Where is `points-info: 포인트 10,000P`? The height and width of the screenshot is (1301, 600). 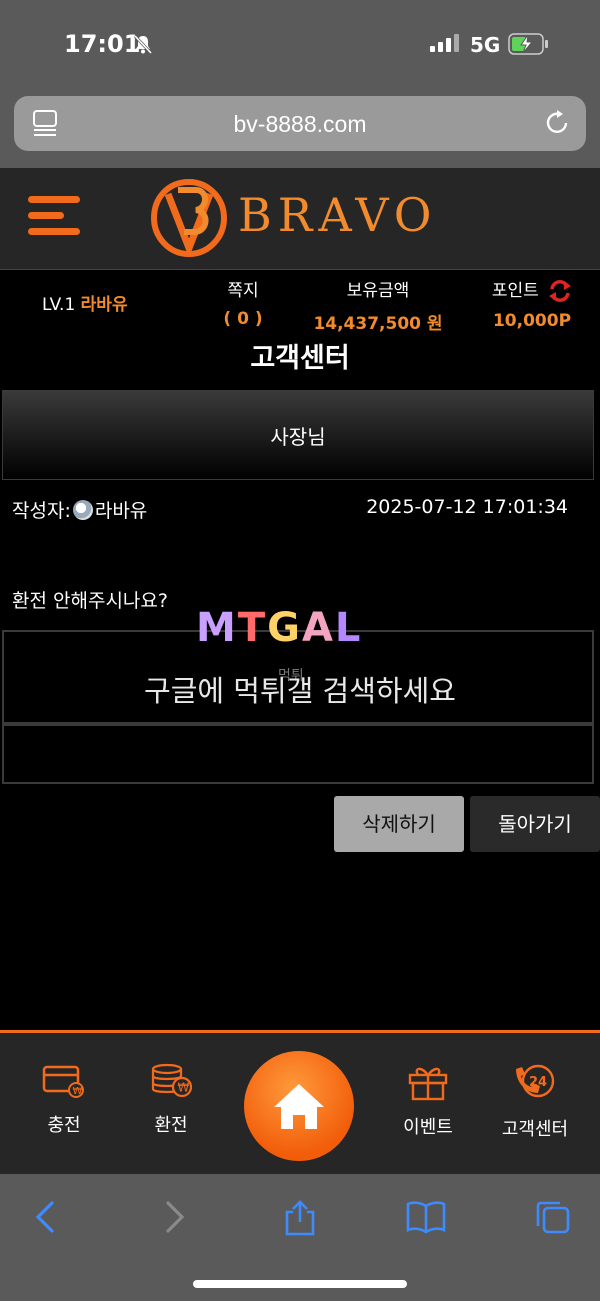 points-info: 포인트 10,000P is located at coordinates (532, 303).